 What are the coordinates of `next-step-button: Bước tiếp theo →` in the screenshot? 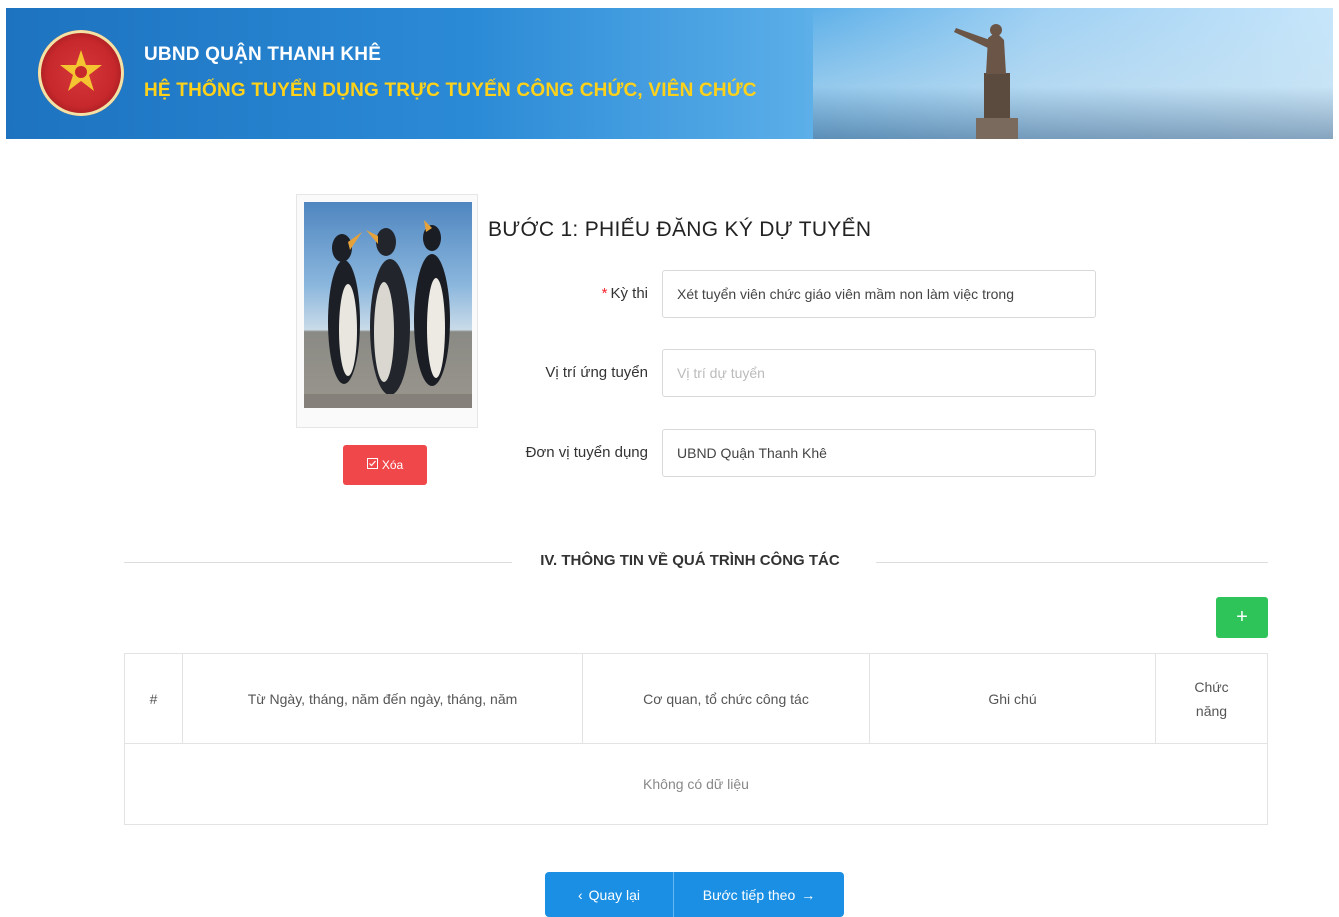 It's located at (759, 894).